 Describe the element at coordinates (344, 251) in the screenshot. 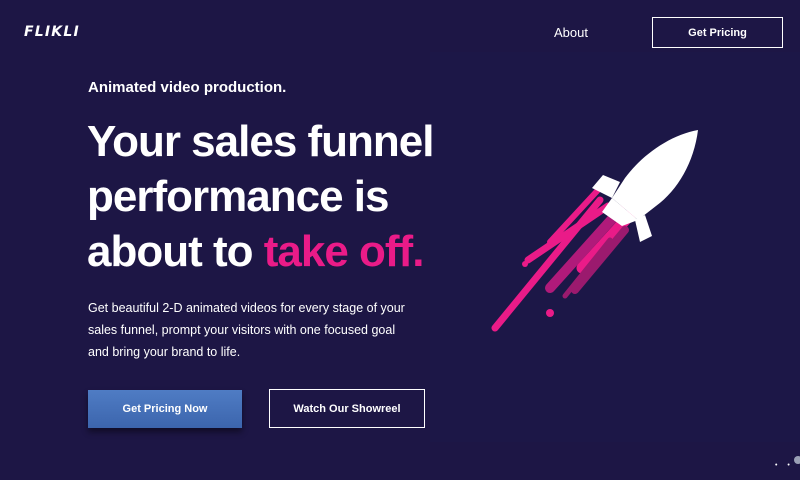

I see `headline-accent: take off.` at that location.